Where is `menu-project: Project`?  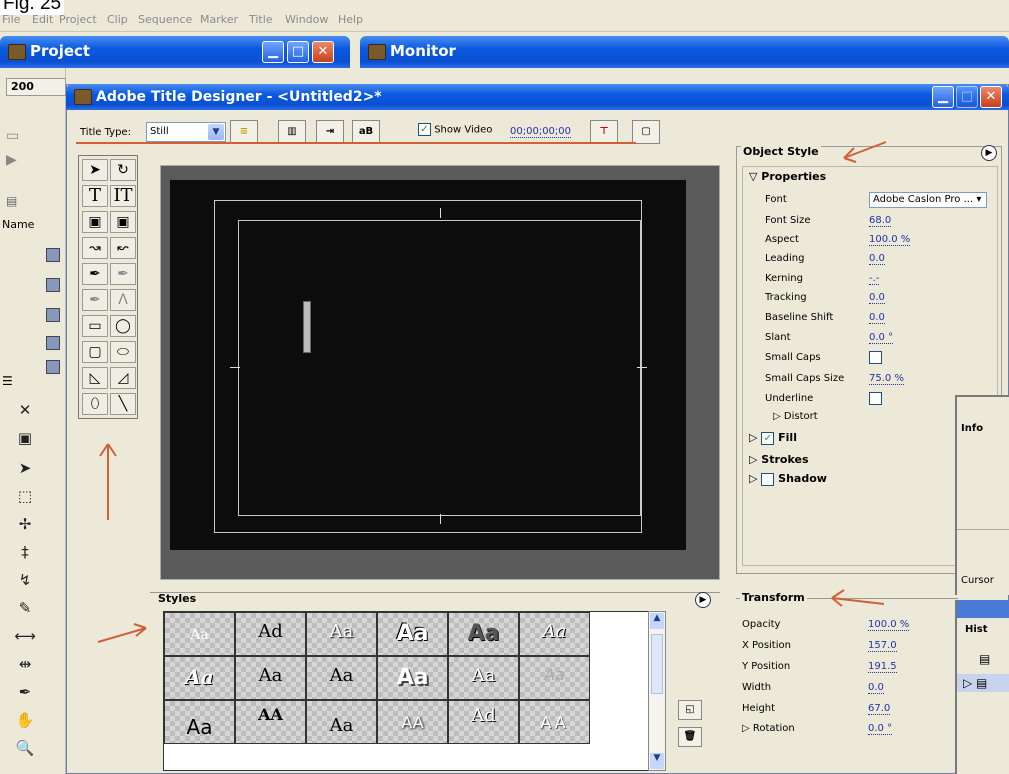 menu-project: Project is located at coordinates (78, 19).